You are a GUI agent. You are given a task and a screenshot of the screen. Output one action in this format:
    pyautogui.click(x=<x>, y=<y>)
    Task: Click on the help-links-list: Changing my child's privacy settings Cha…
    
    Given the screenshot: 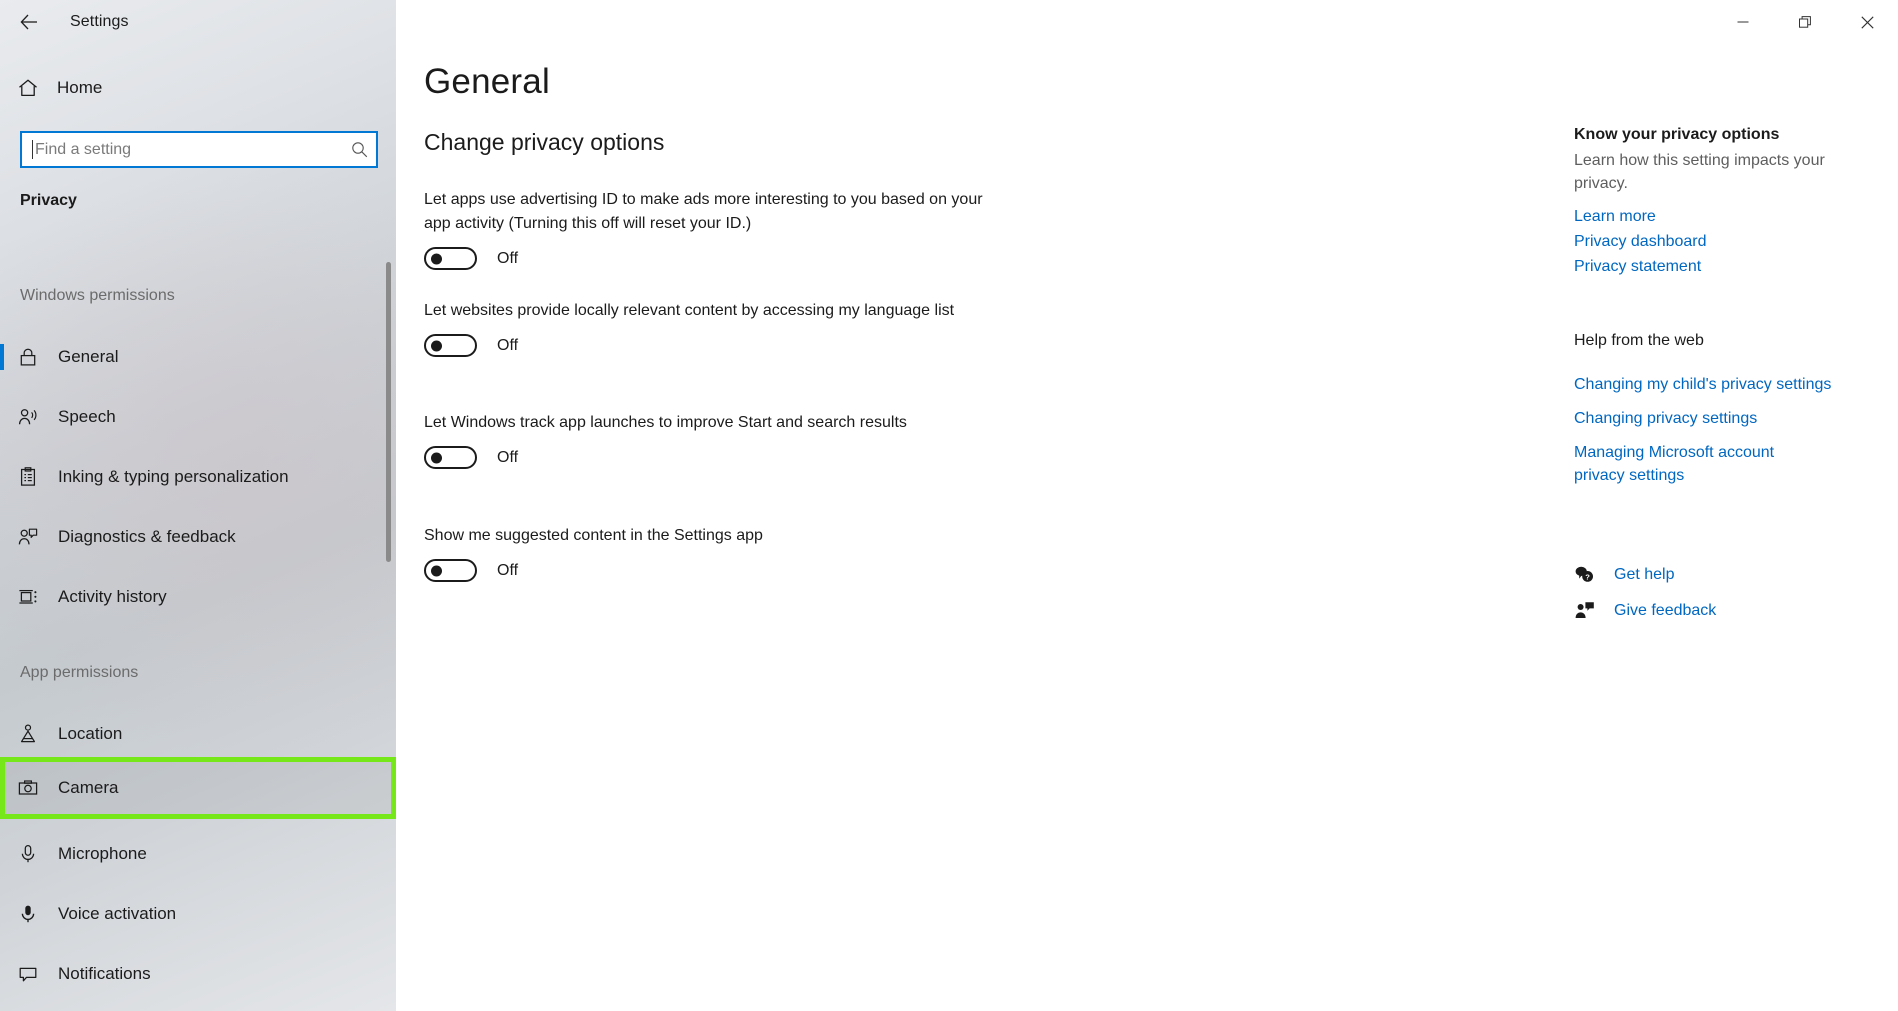 What is the action you would take?
    pyautogui.click(x=1729, y=430)
    